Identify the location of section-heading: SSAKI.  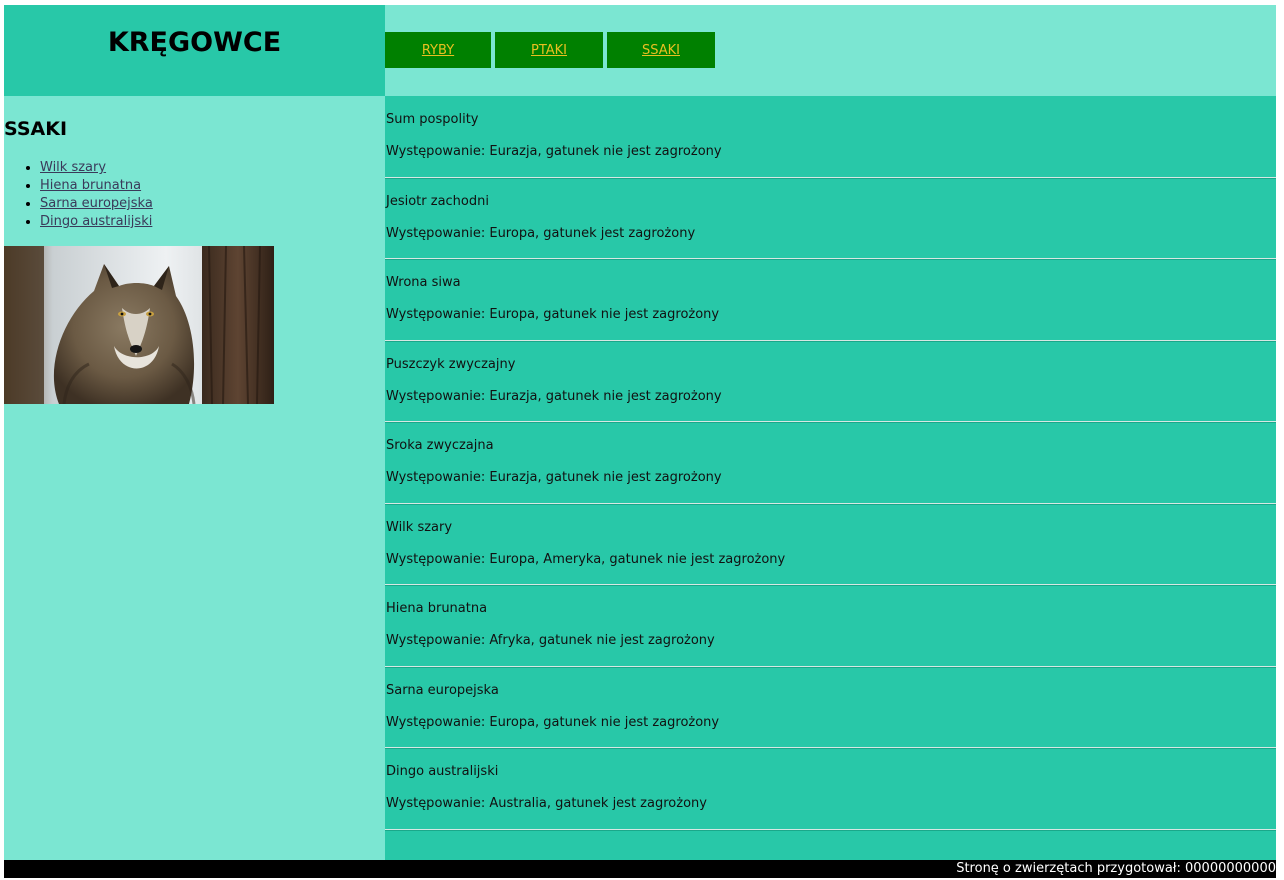
(36, 129).